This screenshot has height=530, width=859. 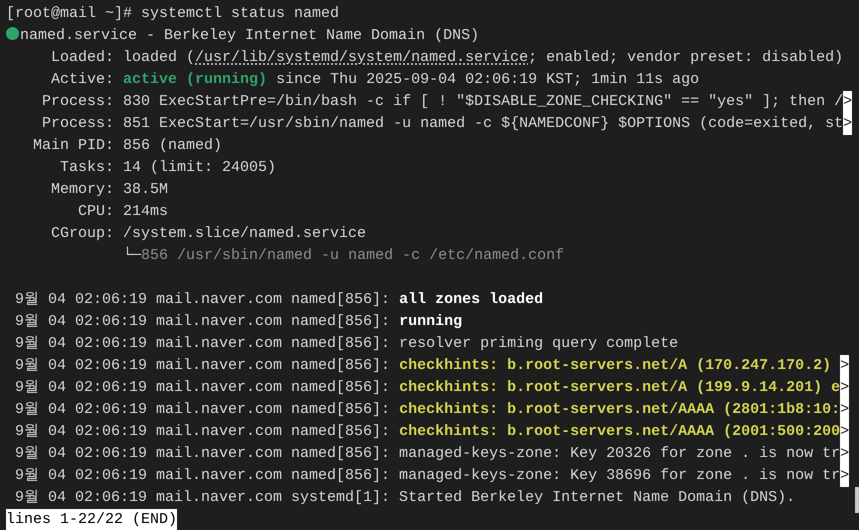 I want to click on terminal-line: 9월 04 02:06:19 mail.naver.com named[856]: checkhints: b.root-servers.net/AAAA (2001:500:200, so click(x=427, y=431).